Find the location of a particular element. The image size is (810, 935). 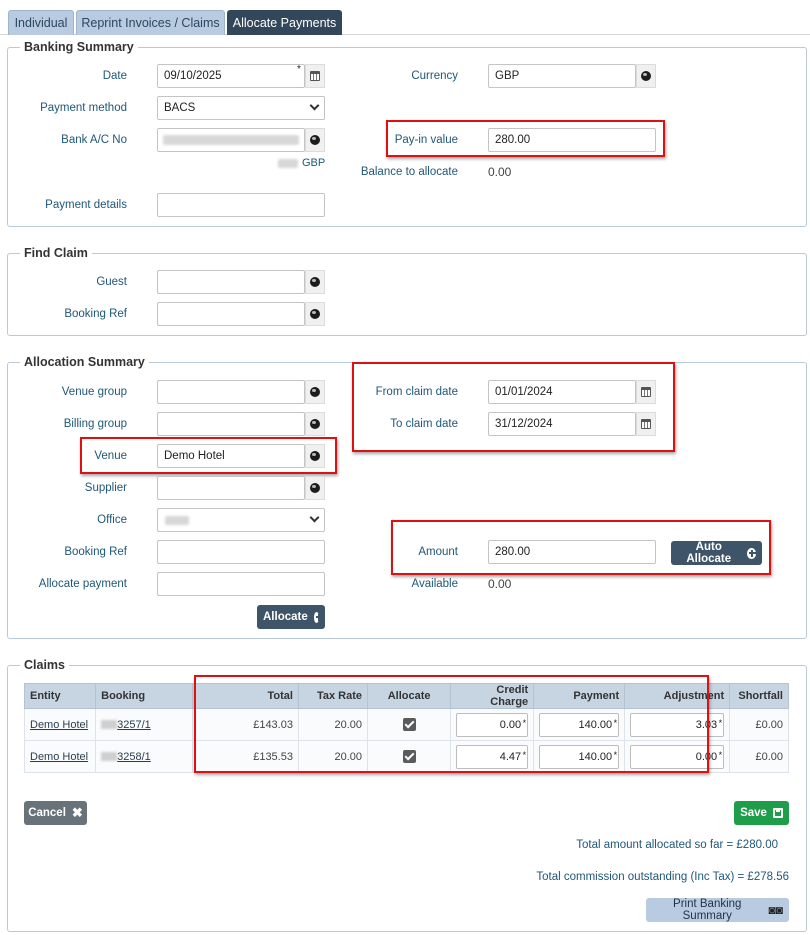

venue-label: Venue is located at coordinates (110, 456).